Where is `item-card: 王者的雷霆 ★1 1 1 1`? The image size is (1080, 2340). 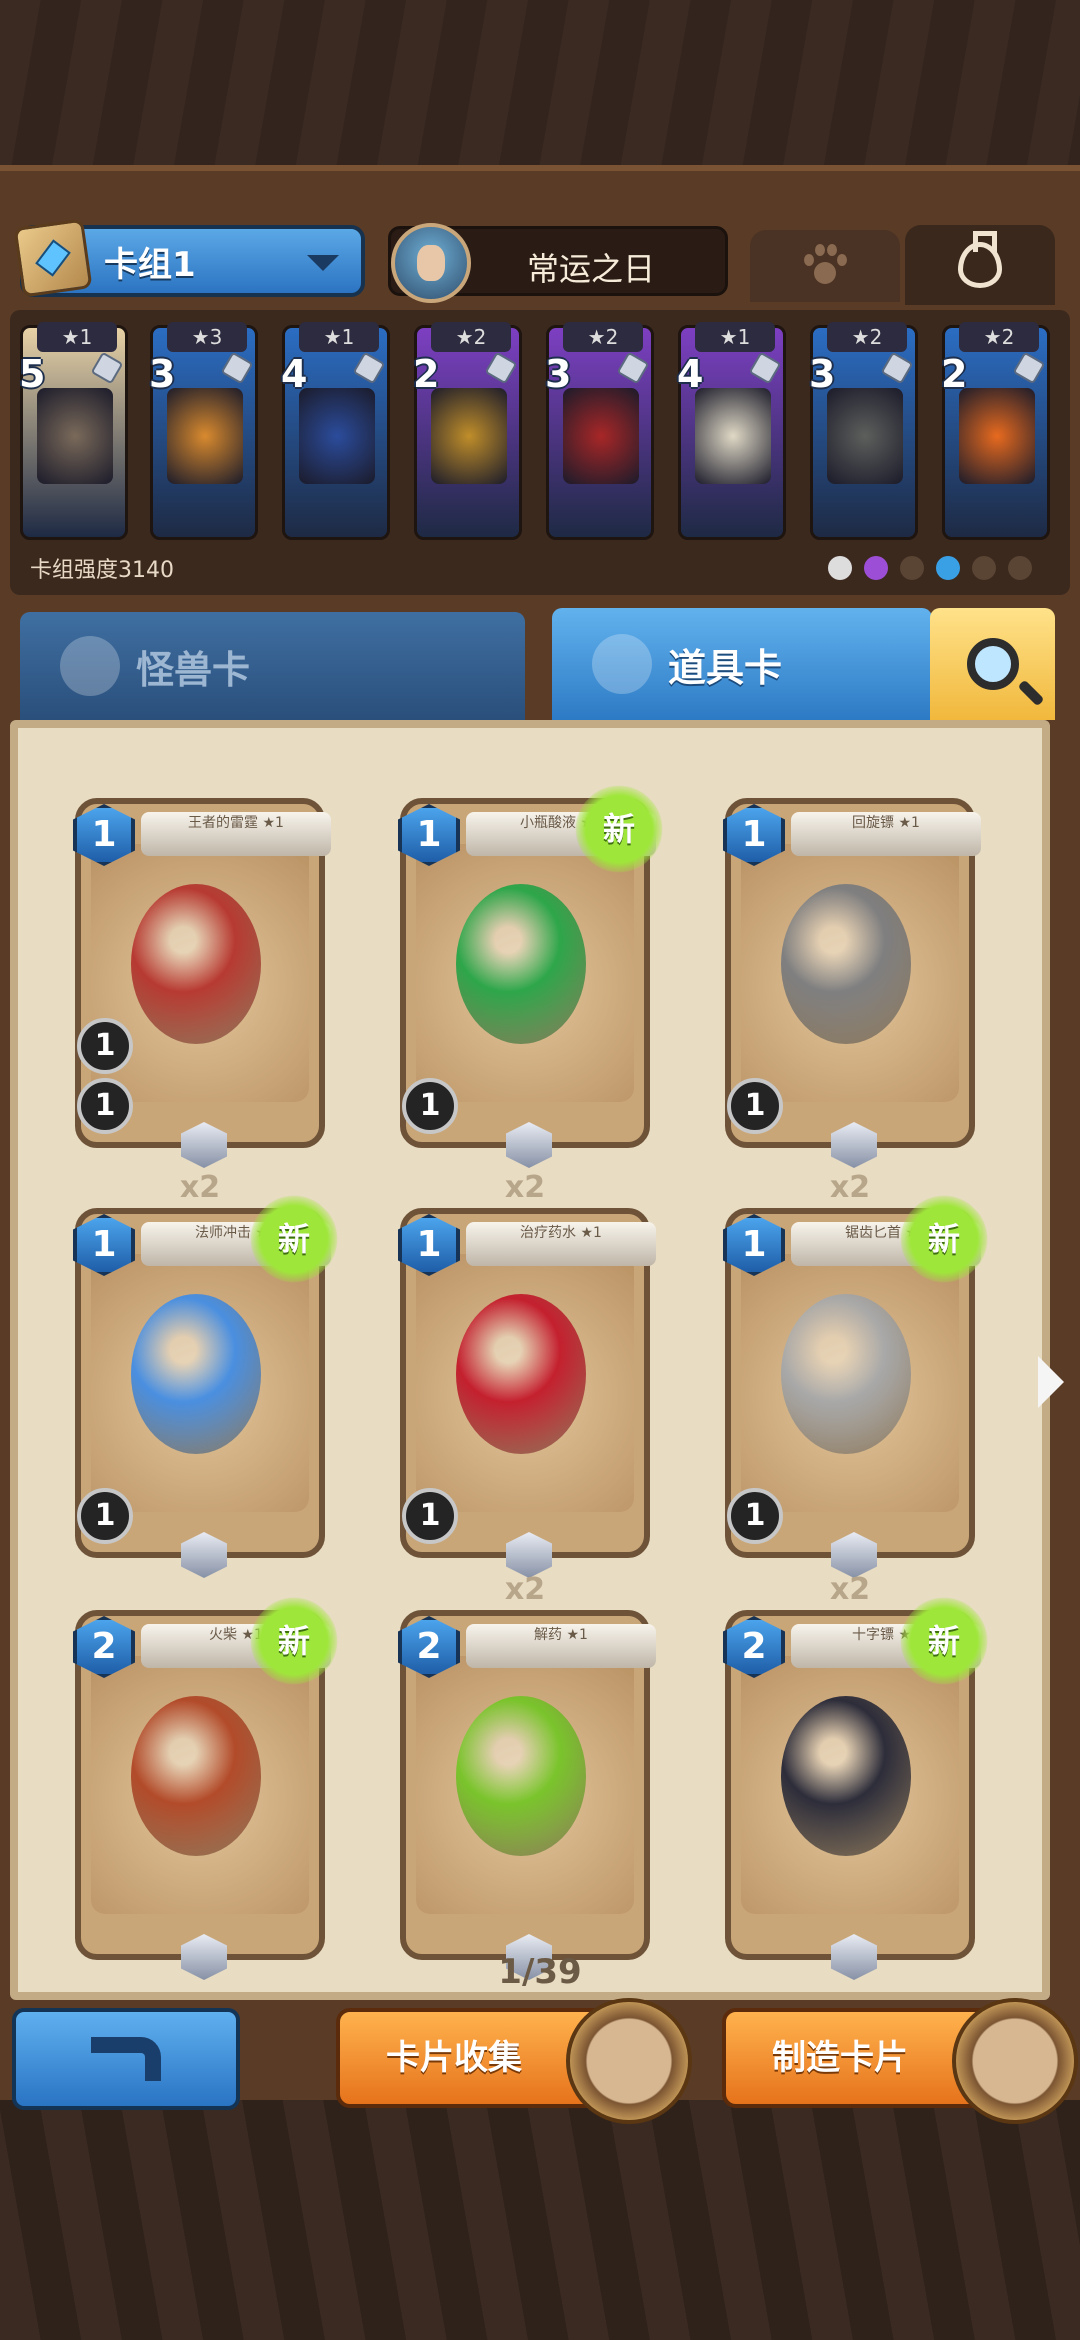 item-card: 王者的雷霆 ★1 1 1 1 is located at coordinates (202, 983).